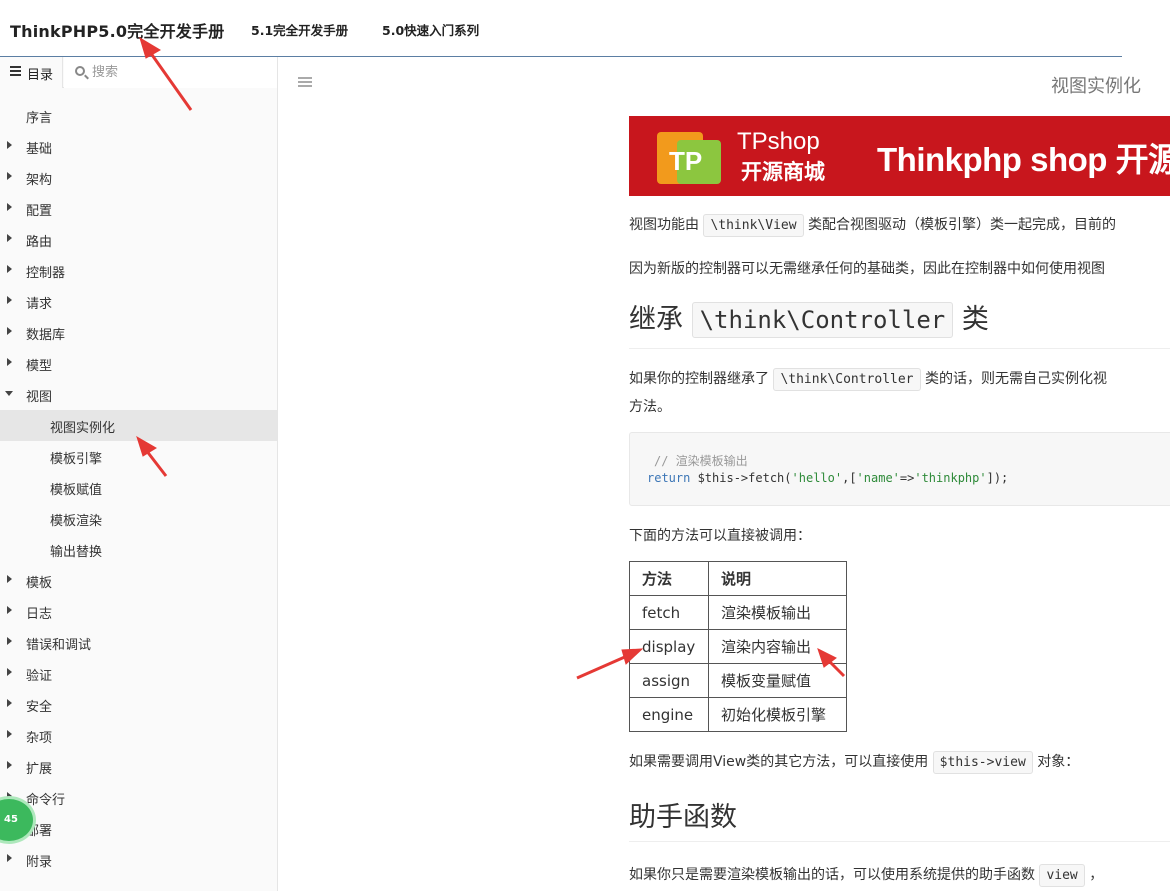 The image size is (1170, 891). Describe the element at coordinates (138, 828) in the screenshot. I see `toc-item: 部署` at that location.